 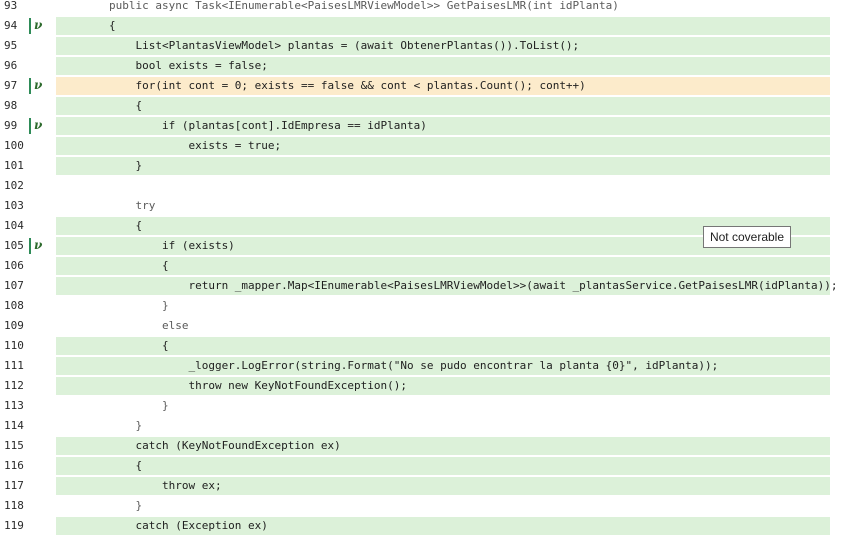 What do you see at coordinates (14, 505) in the screenshot?
I see `line-number: 118` at bounding box center [14, 505].